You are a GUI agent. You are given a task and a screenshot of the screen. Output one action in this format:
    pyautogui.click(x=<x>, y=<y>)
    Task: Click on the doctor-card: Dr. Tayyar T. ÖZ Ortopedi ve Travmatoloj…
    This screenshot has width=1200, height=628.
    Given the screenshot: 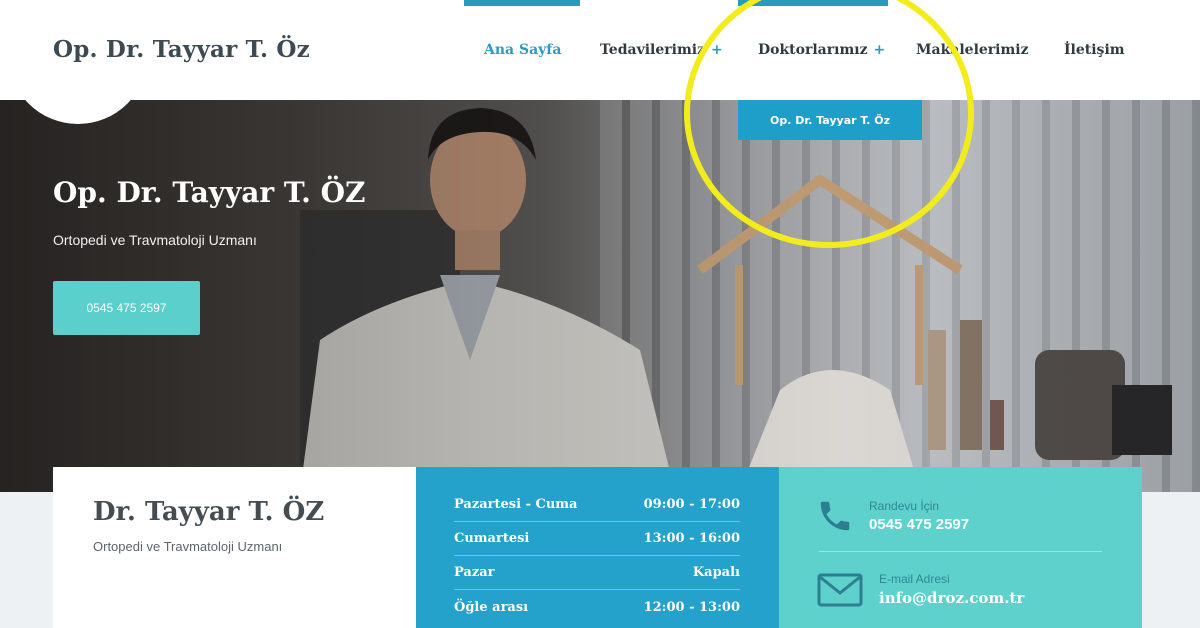 What is the action you would take?
    pyautogui.click(x=234, y=547)
    